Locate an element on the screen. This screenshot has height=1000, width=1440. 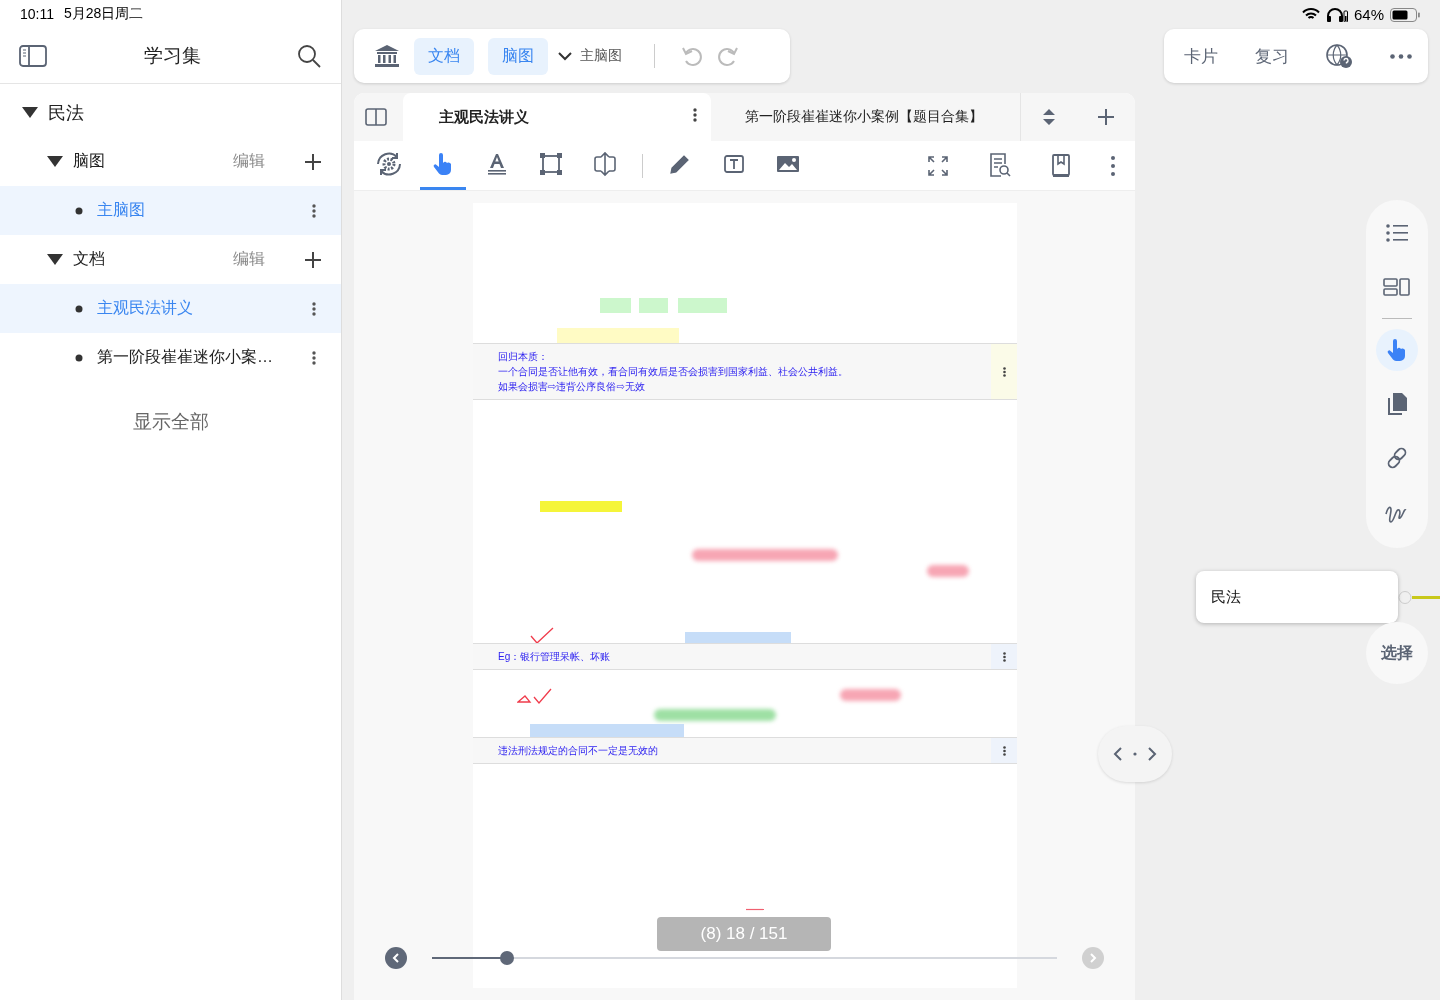
note-bar: 回归本质： 一个合同是否让他有效，看合同有效后是否会损害到国家利益、社会公共利益。 如果会损害⇨违背公序良俗⇨无效 is located at coordinates (745, 371).